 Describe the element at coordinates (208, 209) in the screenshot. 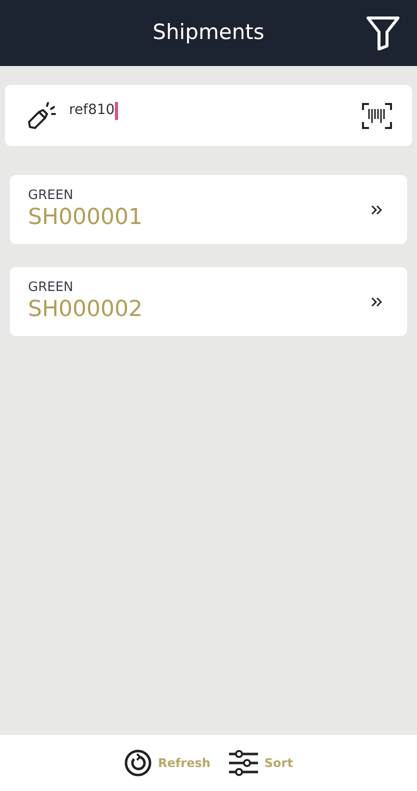

I see `shipment-card: GREEN SH000001` at that location.